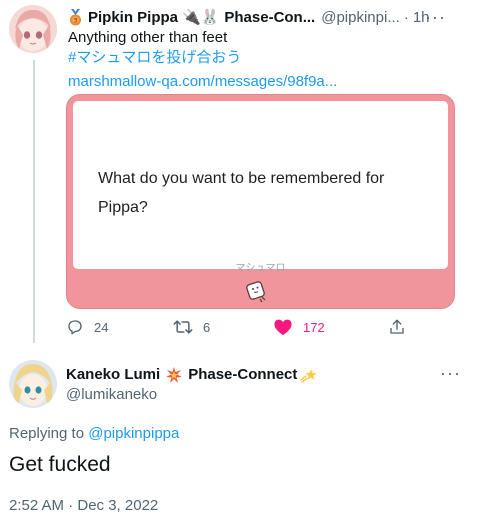 Image resolution: width=482 pixels, height=523 pixels. I want to click on marshmallow-icon, so click(256, 292).